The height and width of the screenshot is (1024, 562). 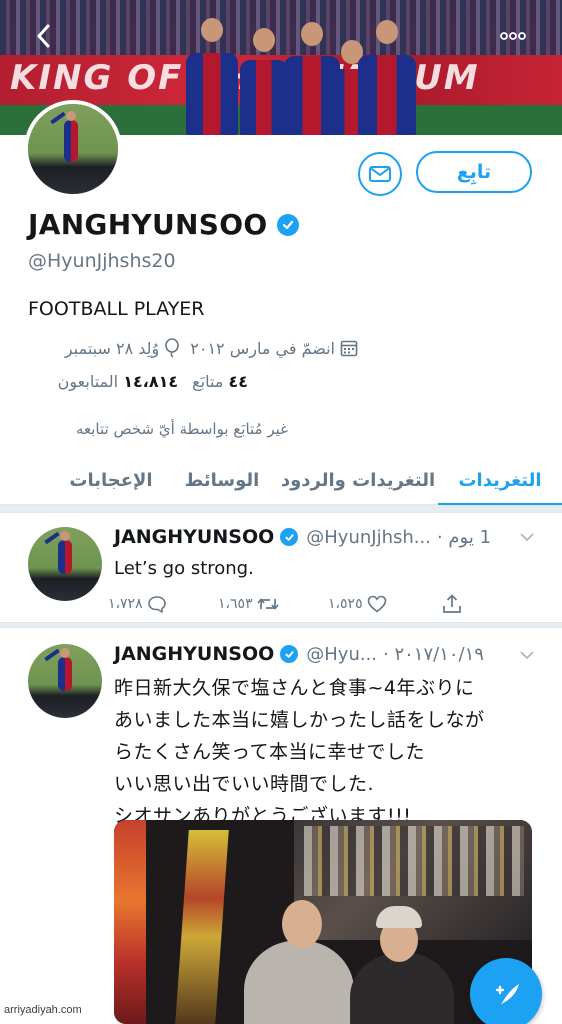 I want to click on profile-avatar, so click(x=73, y=149).